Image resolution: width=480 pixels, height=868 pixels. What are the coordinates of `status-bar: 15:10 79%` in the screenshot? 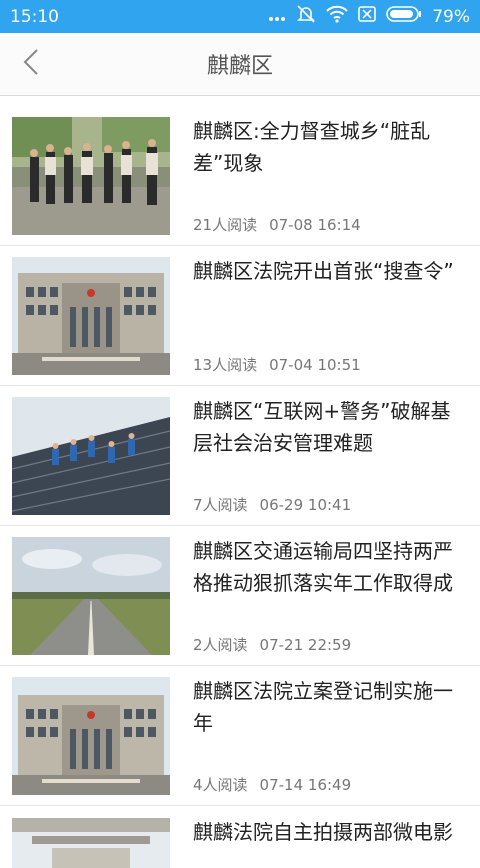 It's located at (240, 16).